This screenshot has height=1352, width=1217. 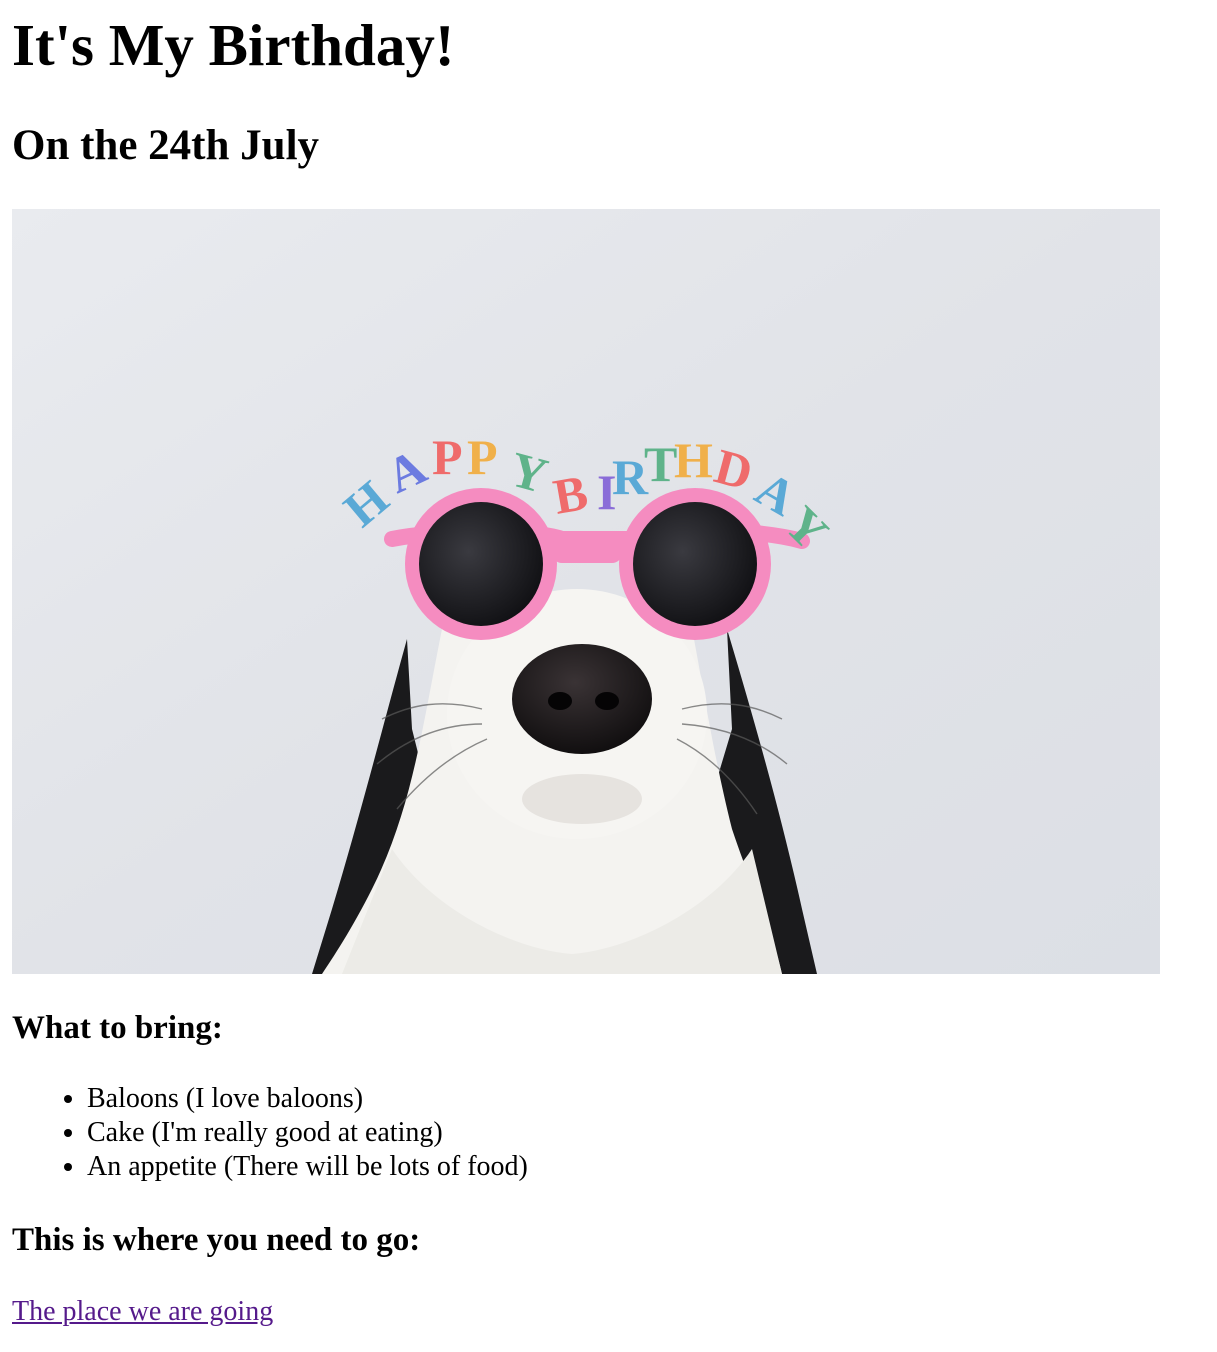 What do you see at coordinates (307, 1099) in the screenshot?
I see `list-item: Baloons (I love baloons)` at bounding box center [307, 1099].